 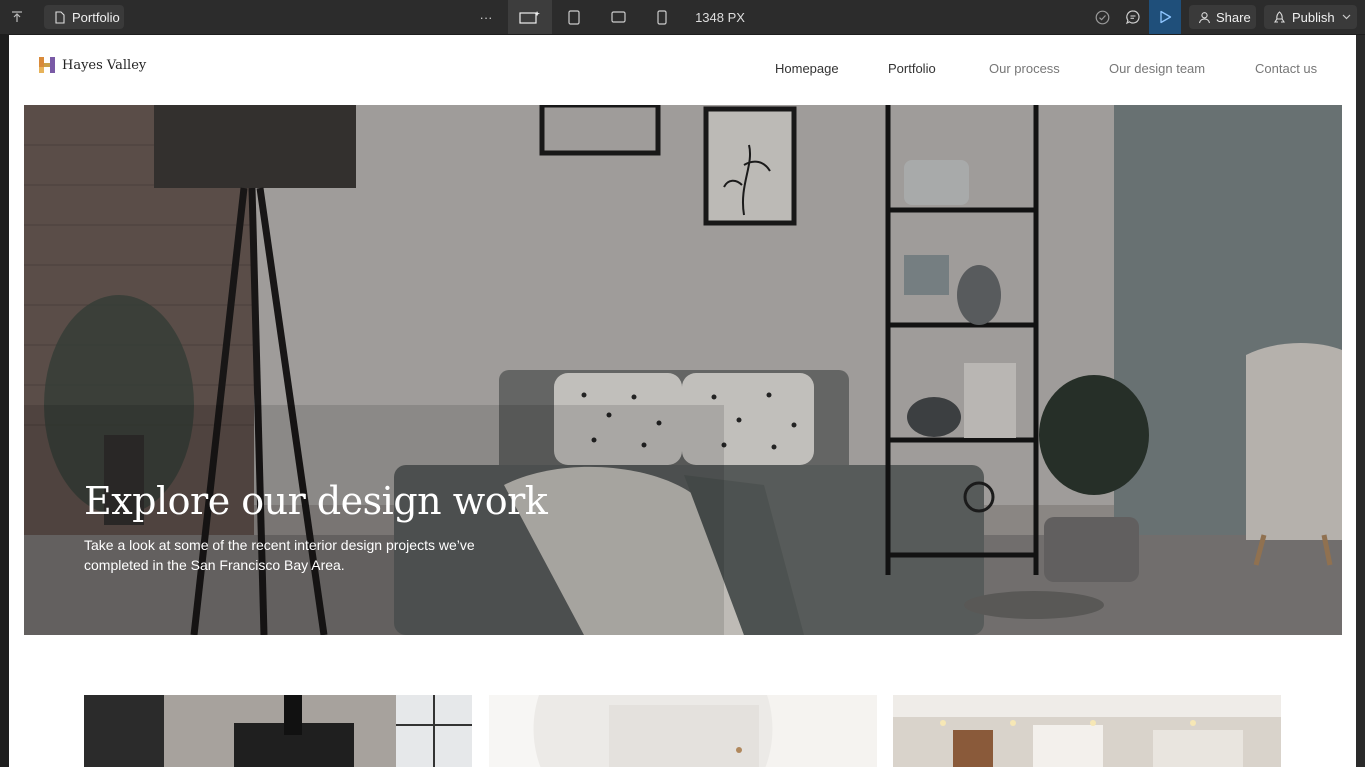 What do you see at coordinates (1233, 17) in the screenshot?
I see `share-label: Share` at bounding box center [1233, 17].